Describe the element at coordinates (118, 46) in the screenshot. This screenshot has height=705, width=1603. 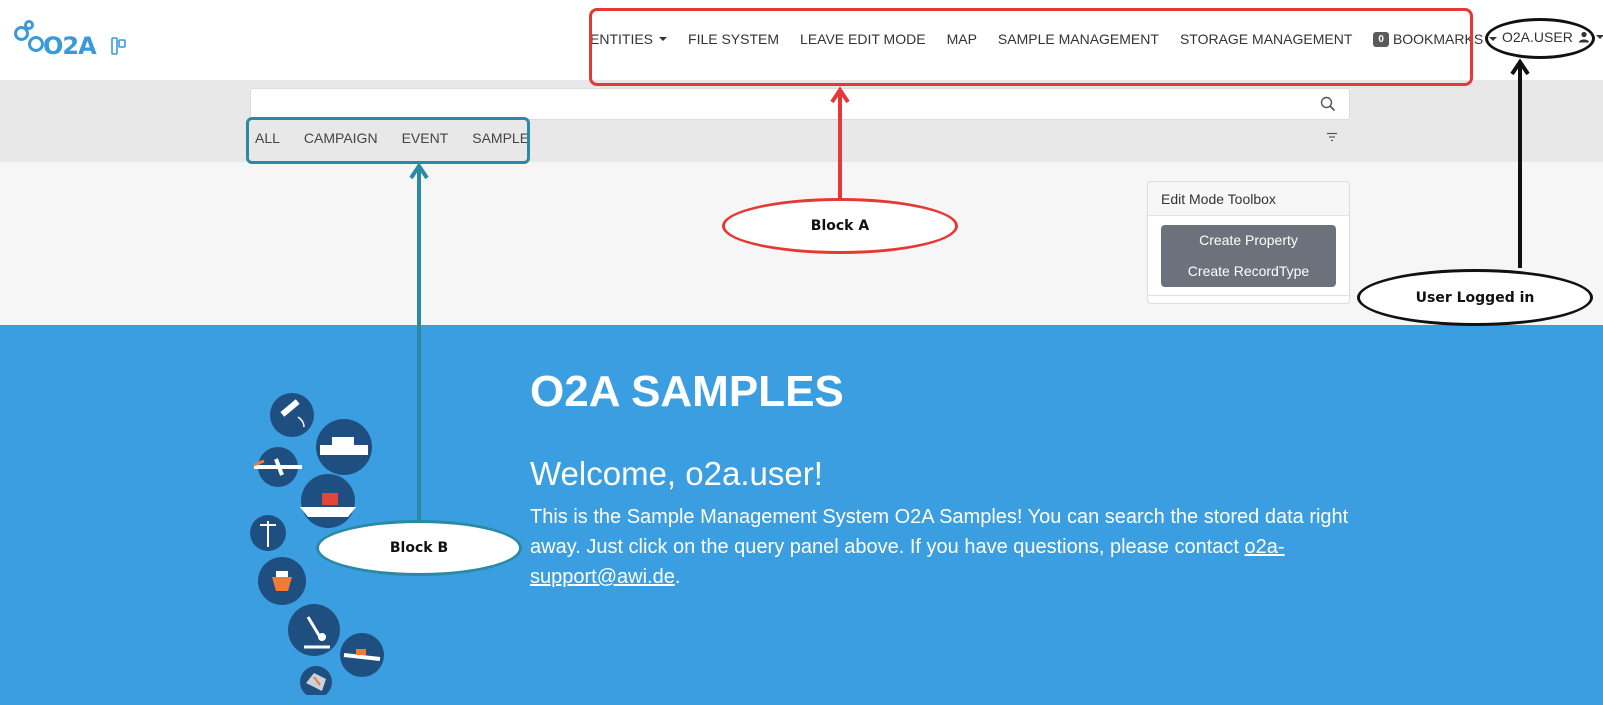
I see `samples-logo-icon` at that location.